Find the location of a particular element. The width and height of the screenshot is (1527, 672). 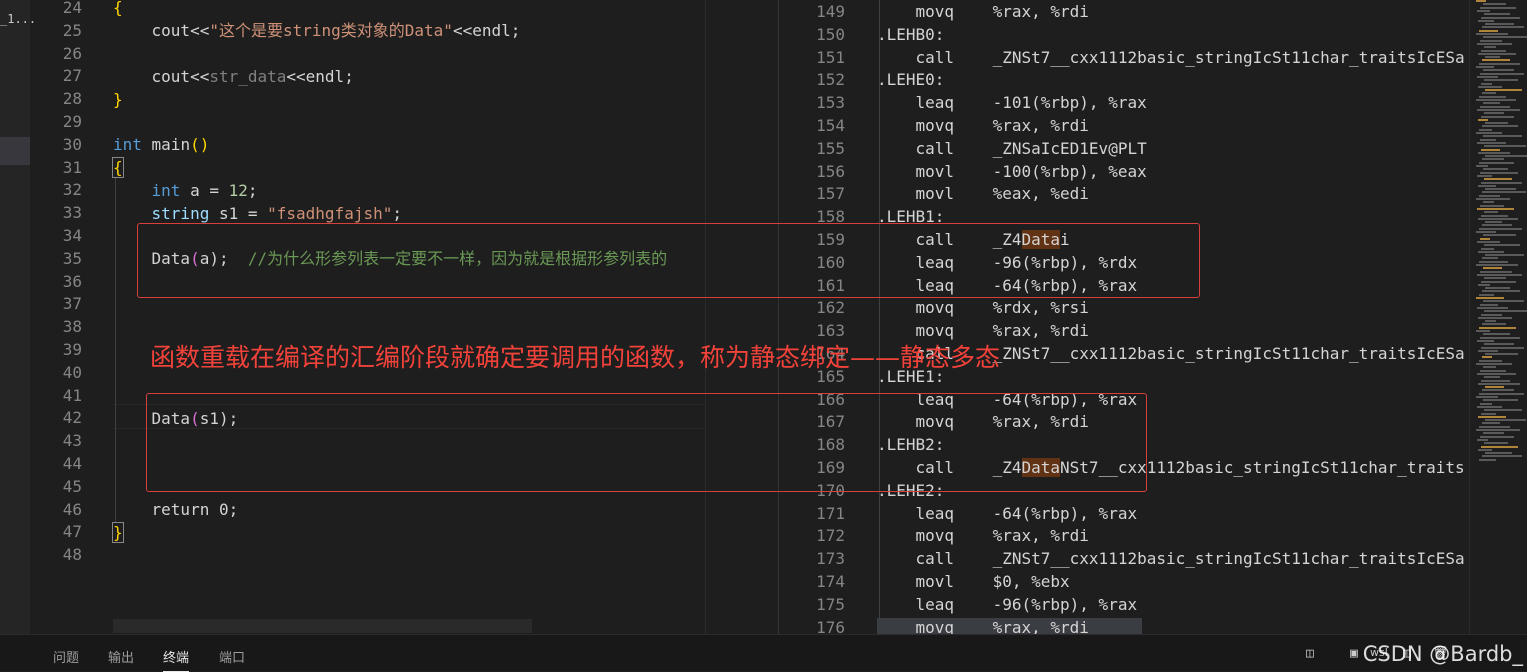

line-number: 155 is located at coordinates (830, 148).